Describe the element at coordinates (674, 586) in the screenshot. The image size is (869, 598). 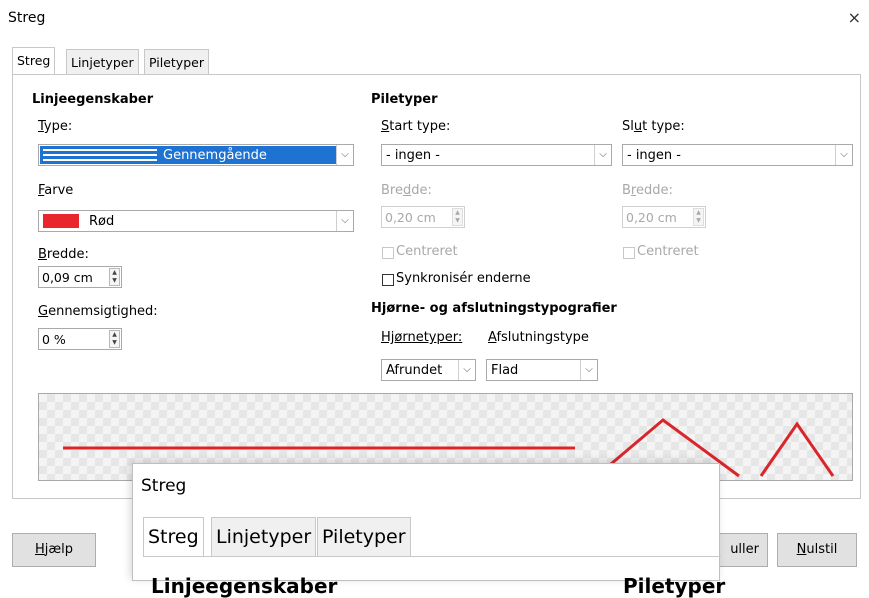
I see `overlay-heading-right: Piletyper` at that location.